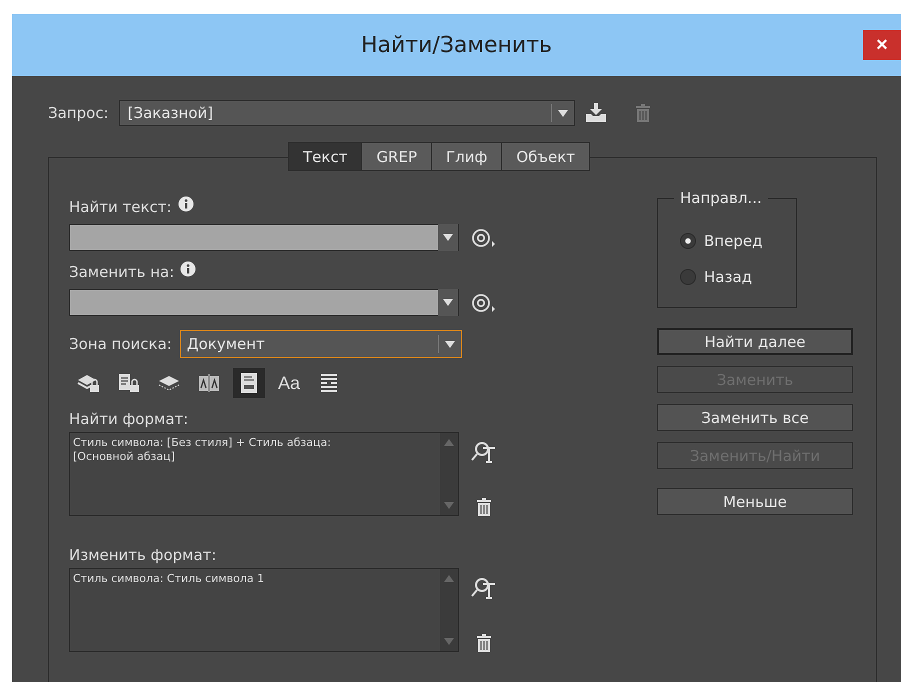  I want to click on search-option-toggle, so click(249, 383).